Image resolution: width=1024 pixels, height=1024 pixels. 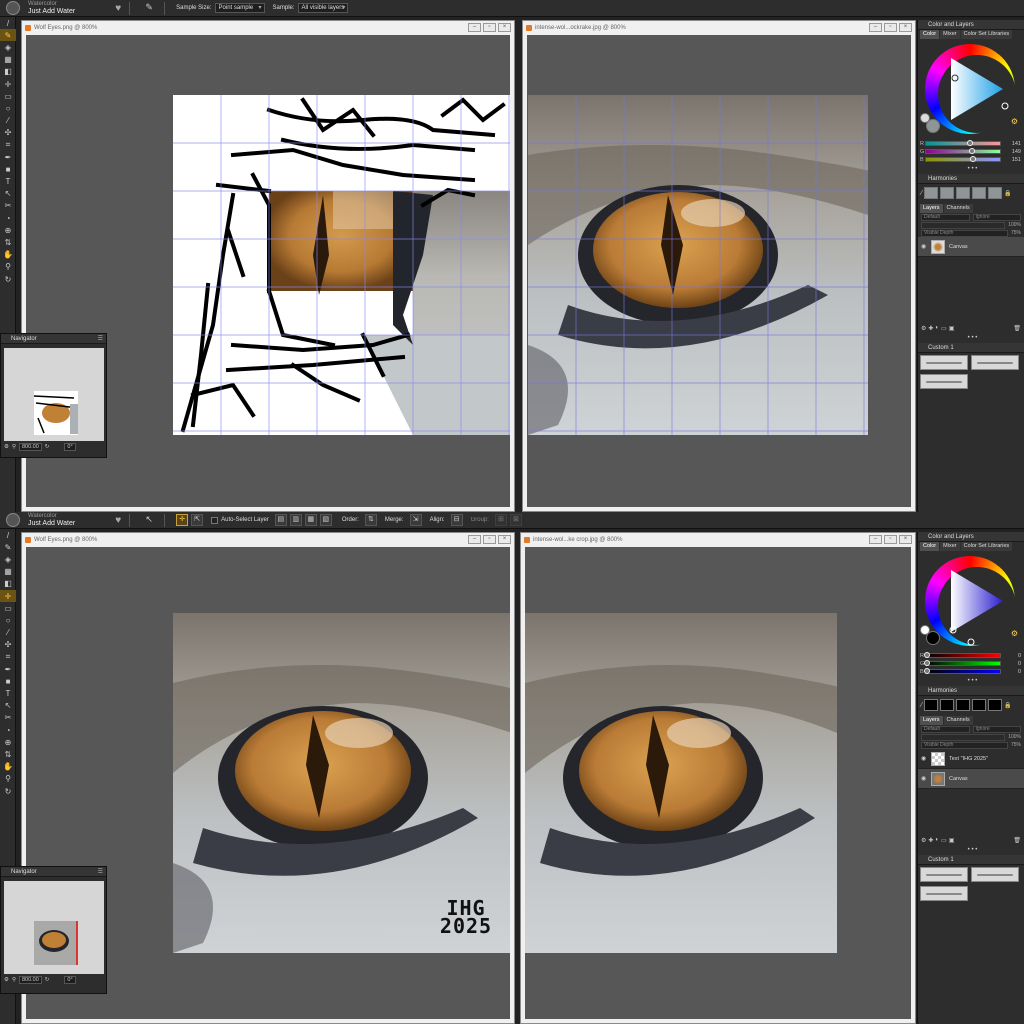 I want to click on zoom-field: 800.00, so click(x=30, y=447).